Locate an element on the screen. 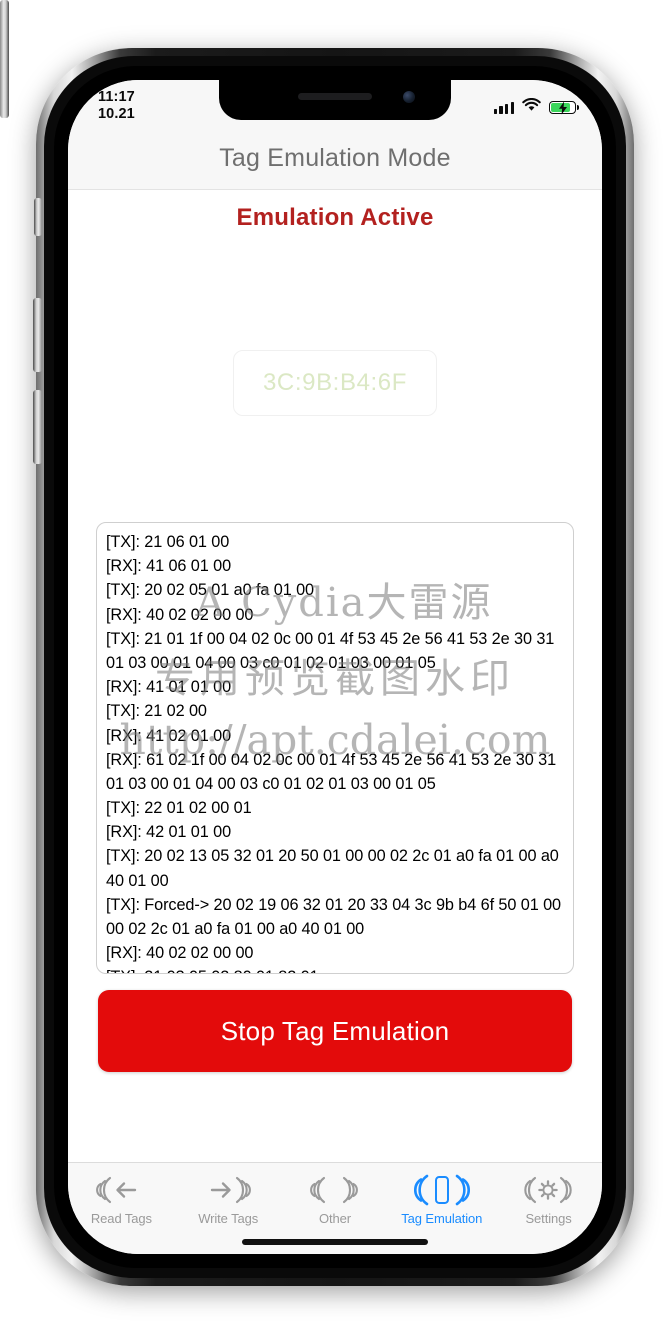  tab-write-tags: Write Tags is located at coordinates (228, 1198).